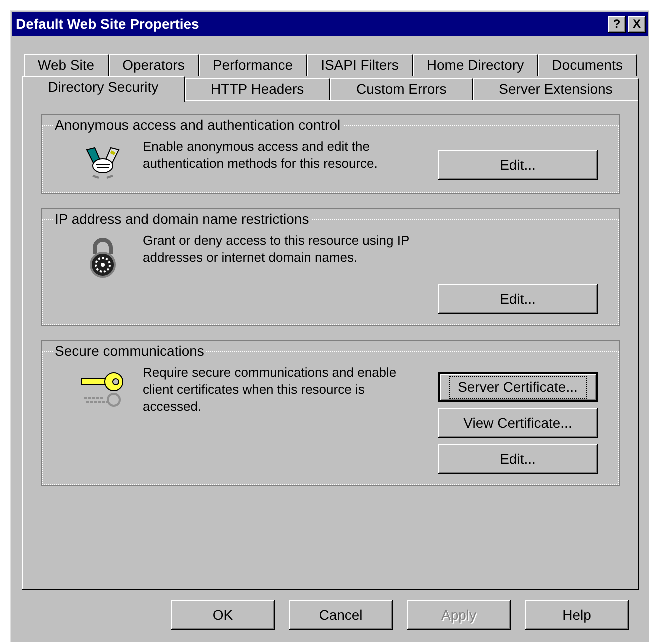 This screenshot has width=649, height=642. I want to click on group-title: IP address and domain name restrictions, so click(182, 219).